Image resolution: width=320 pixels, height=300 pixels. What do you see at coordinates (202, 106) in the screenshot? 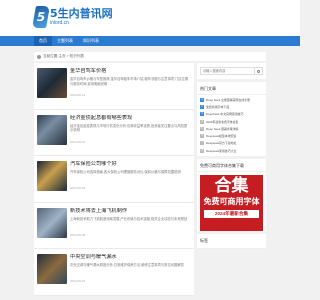
I see `rank-badge: 2` at bounding box center [202, 106].